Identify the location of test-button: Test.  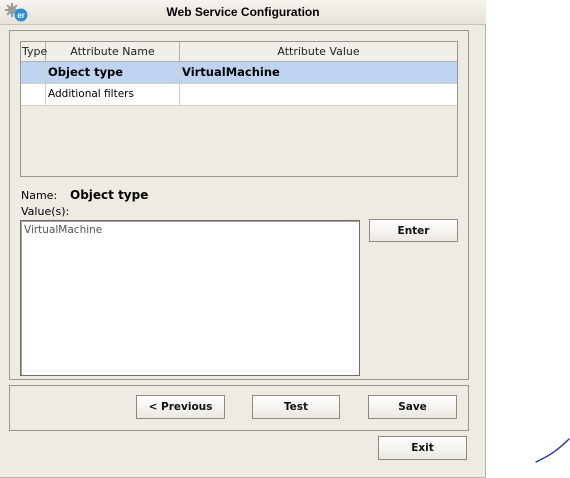
(296, 407).